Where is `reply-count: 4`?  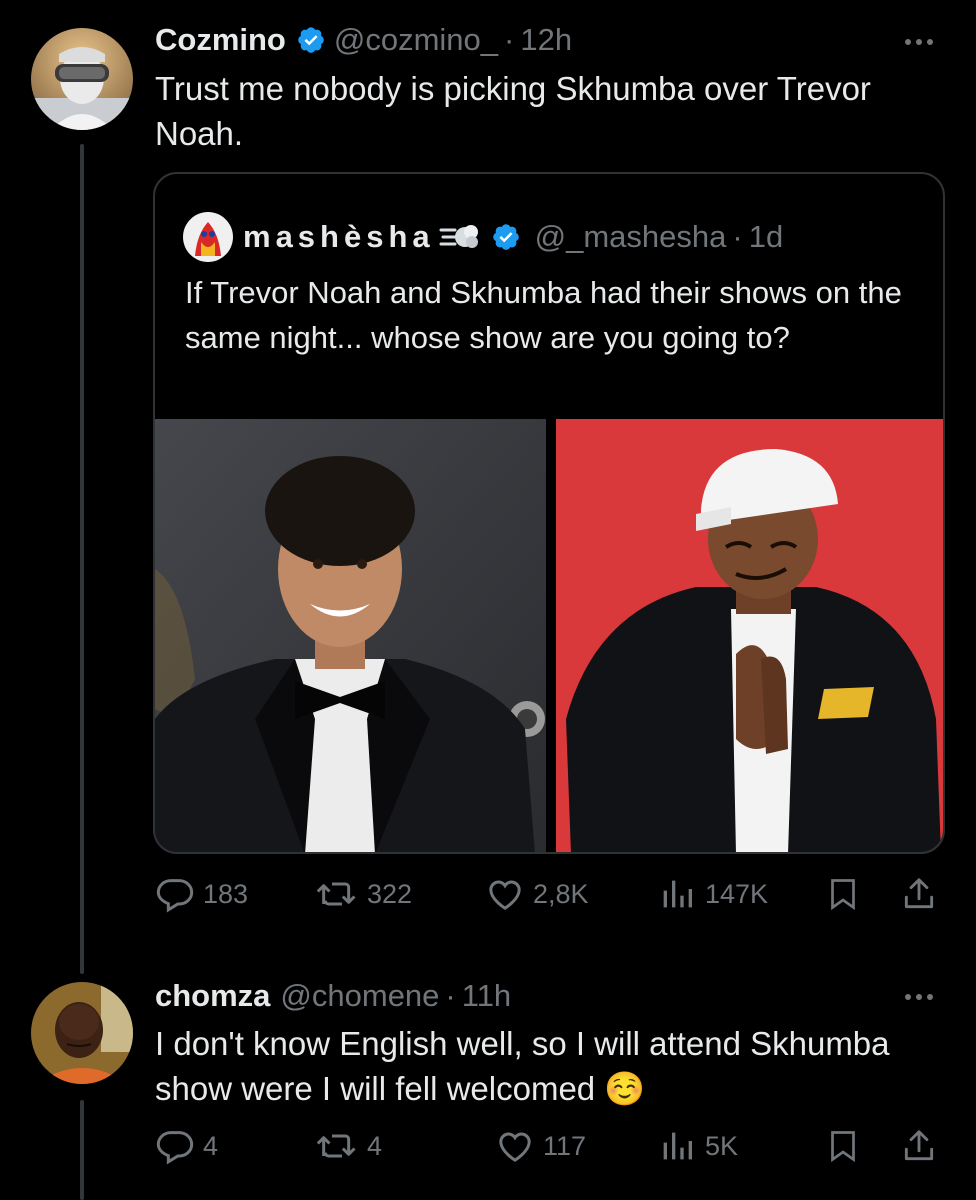 reply-count: 4 is located at coordinates (211, 1145).